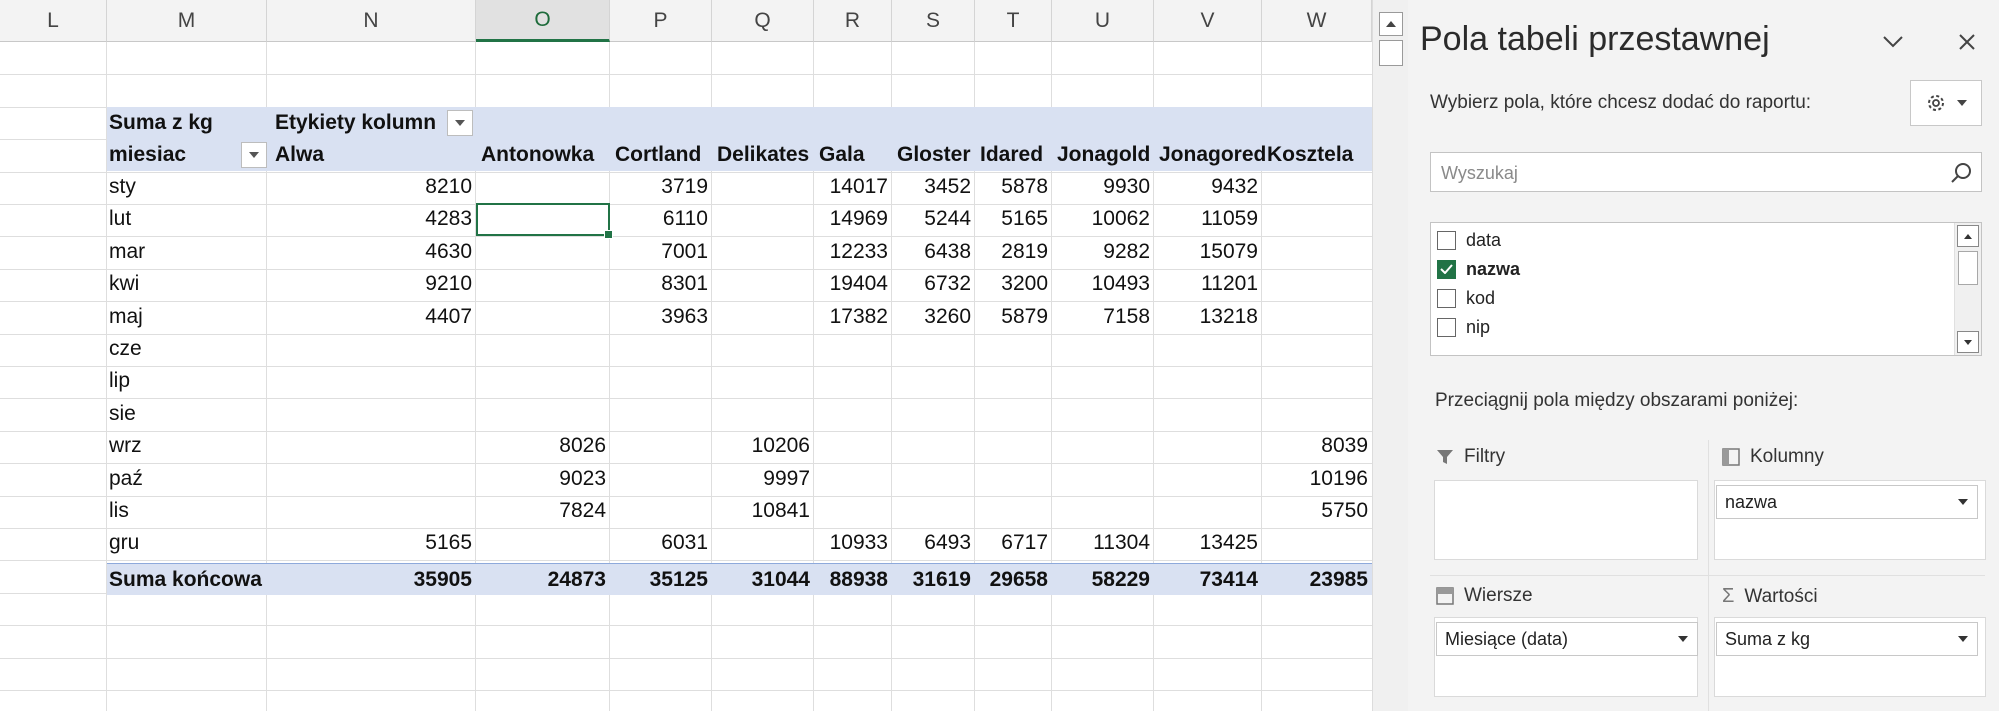  What do you see at coordinates (1961, 173) in the screenshot?
I see `search-icon` at bounding box center [1961, 173].